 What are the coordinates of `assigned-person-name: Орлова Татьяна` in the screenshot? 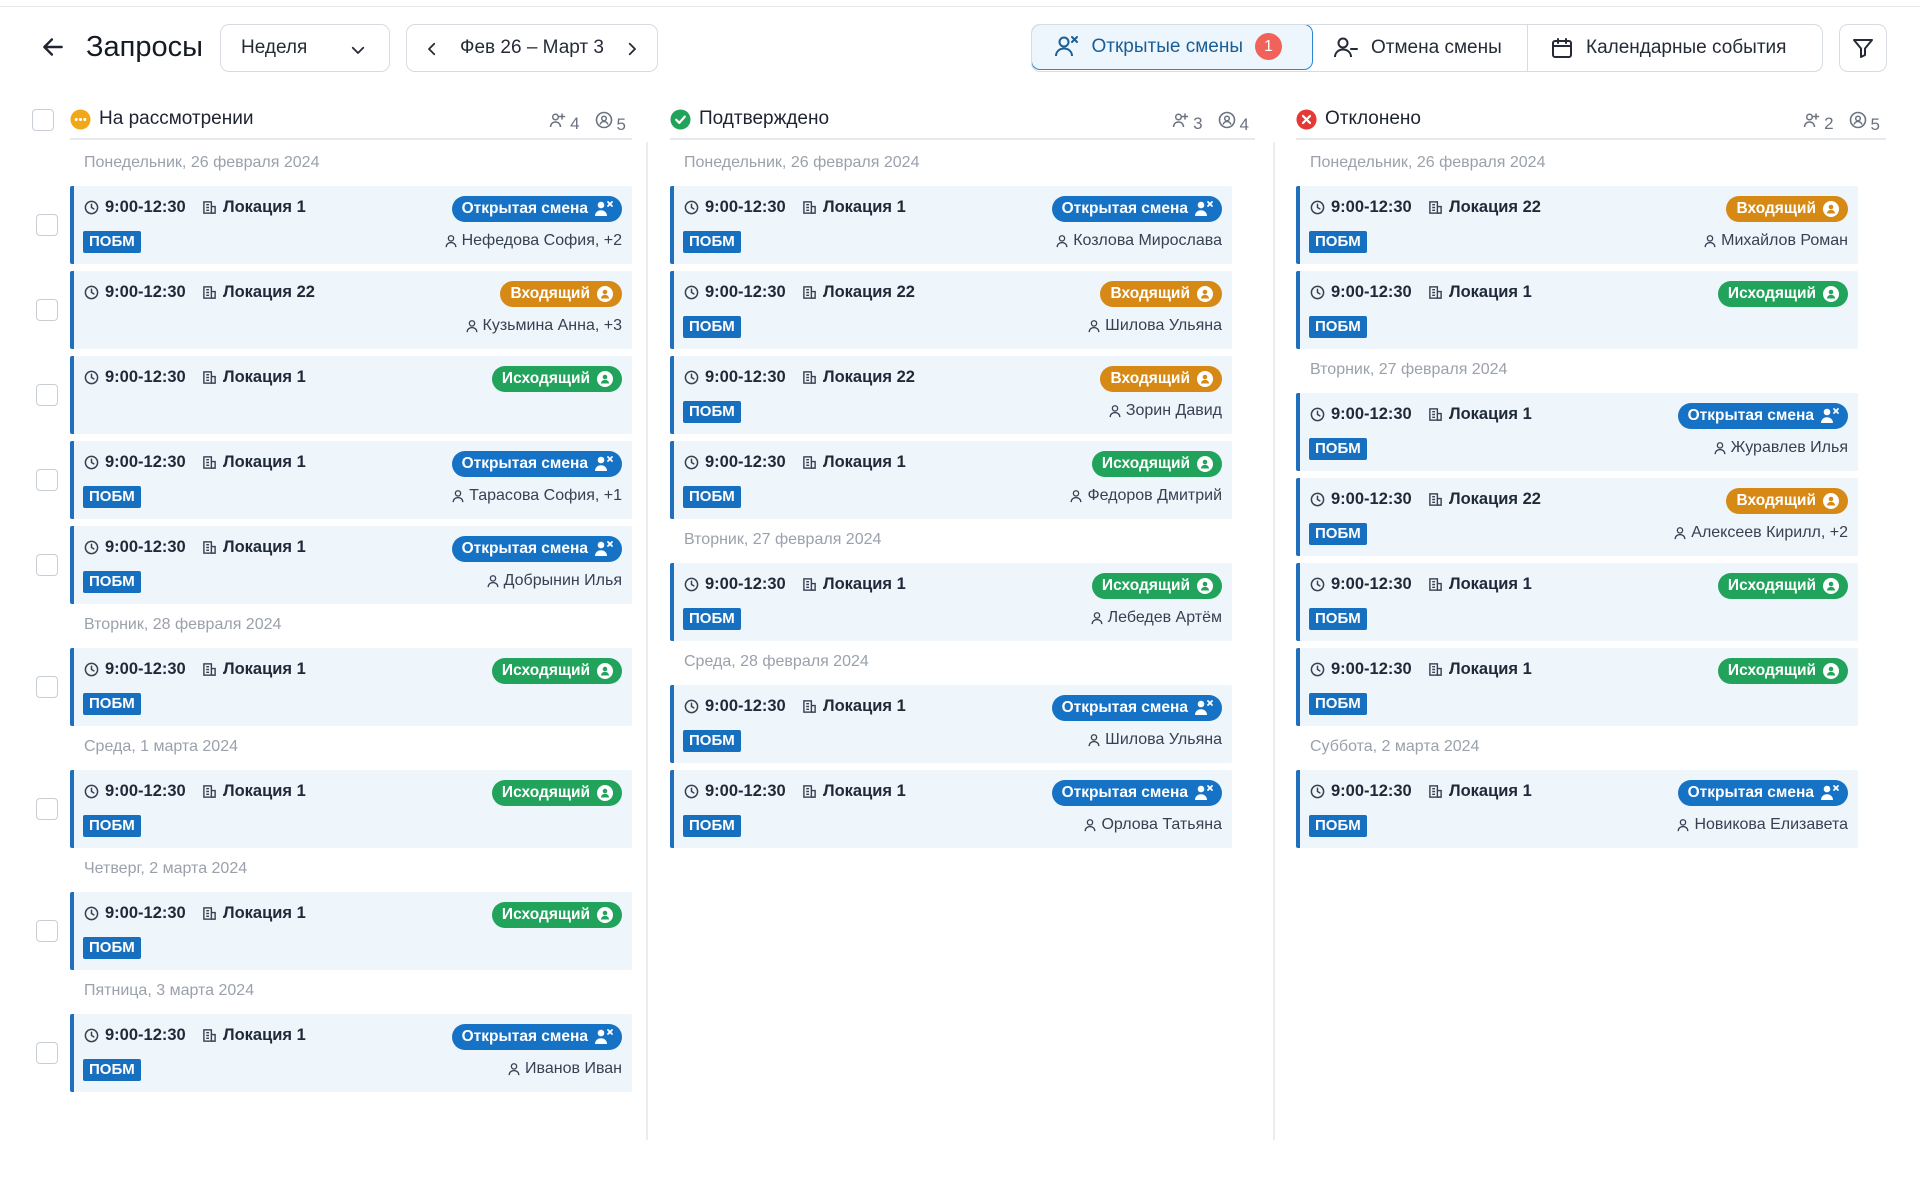 It's located at (1161, 824).